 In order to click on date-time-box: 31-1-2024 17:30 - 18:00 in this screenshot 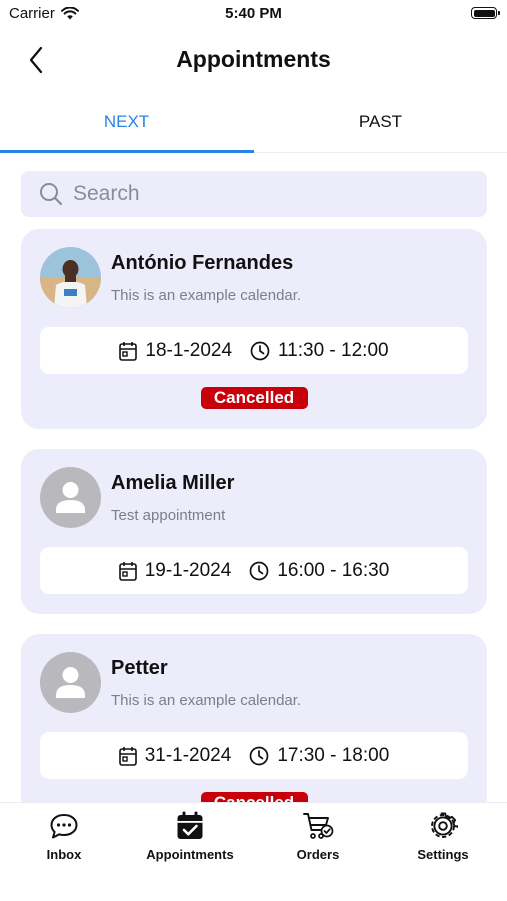, I will do `click(254, 755)`.